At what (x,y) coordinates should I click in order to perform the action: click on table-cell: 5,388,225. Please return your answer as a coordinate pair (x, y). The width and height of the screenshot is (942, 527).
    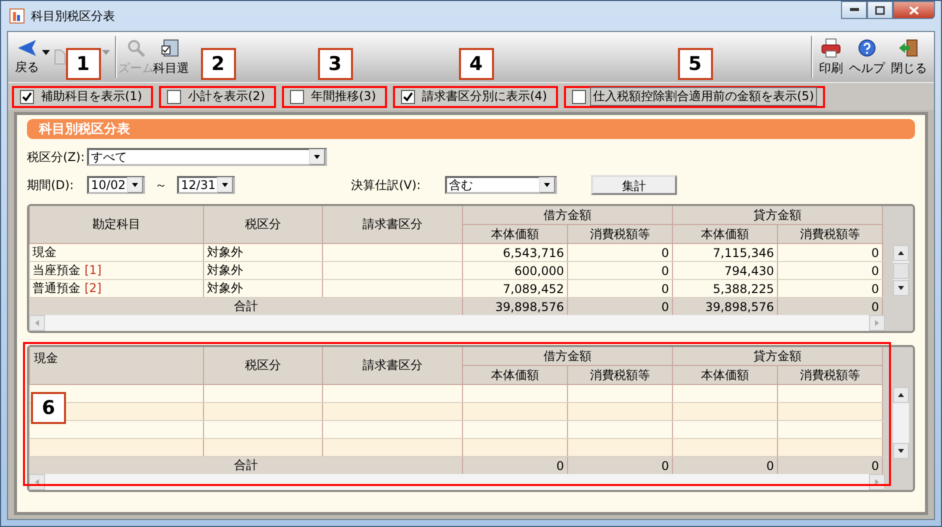
    Looking at the image, I should click on (725, 289).